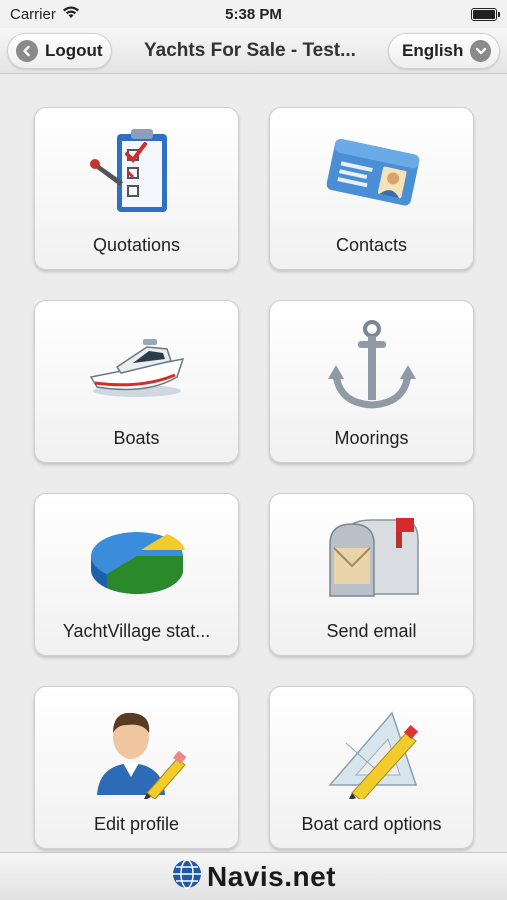  I want to click on identity-card-icon, so click(372, 172).